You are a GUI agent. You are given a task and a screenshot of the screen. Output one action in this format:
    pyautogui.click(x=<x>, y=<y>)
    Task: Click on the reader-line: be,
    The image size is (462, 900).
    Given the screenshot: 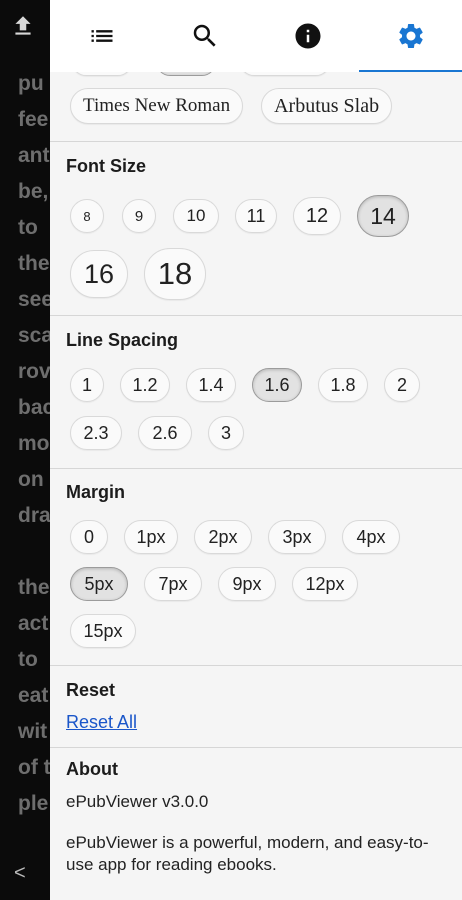 What is the action you would take?
    pyautogui.click(x=33, y=191)
    